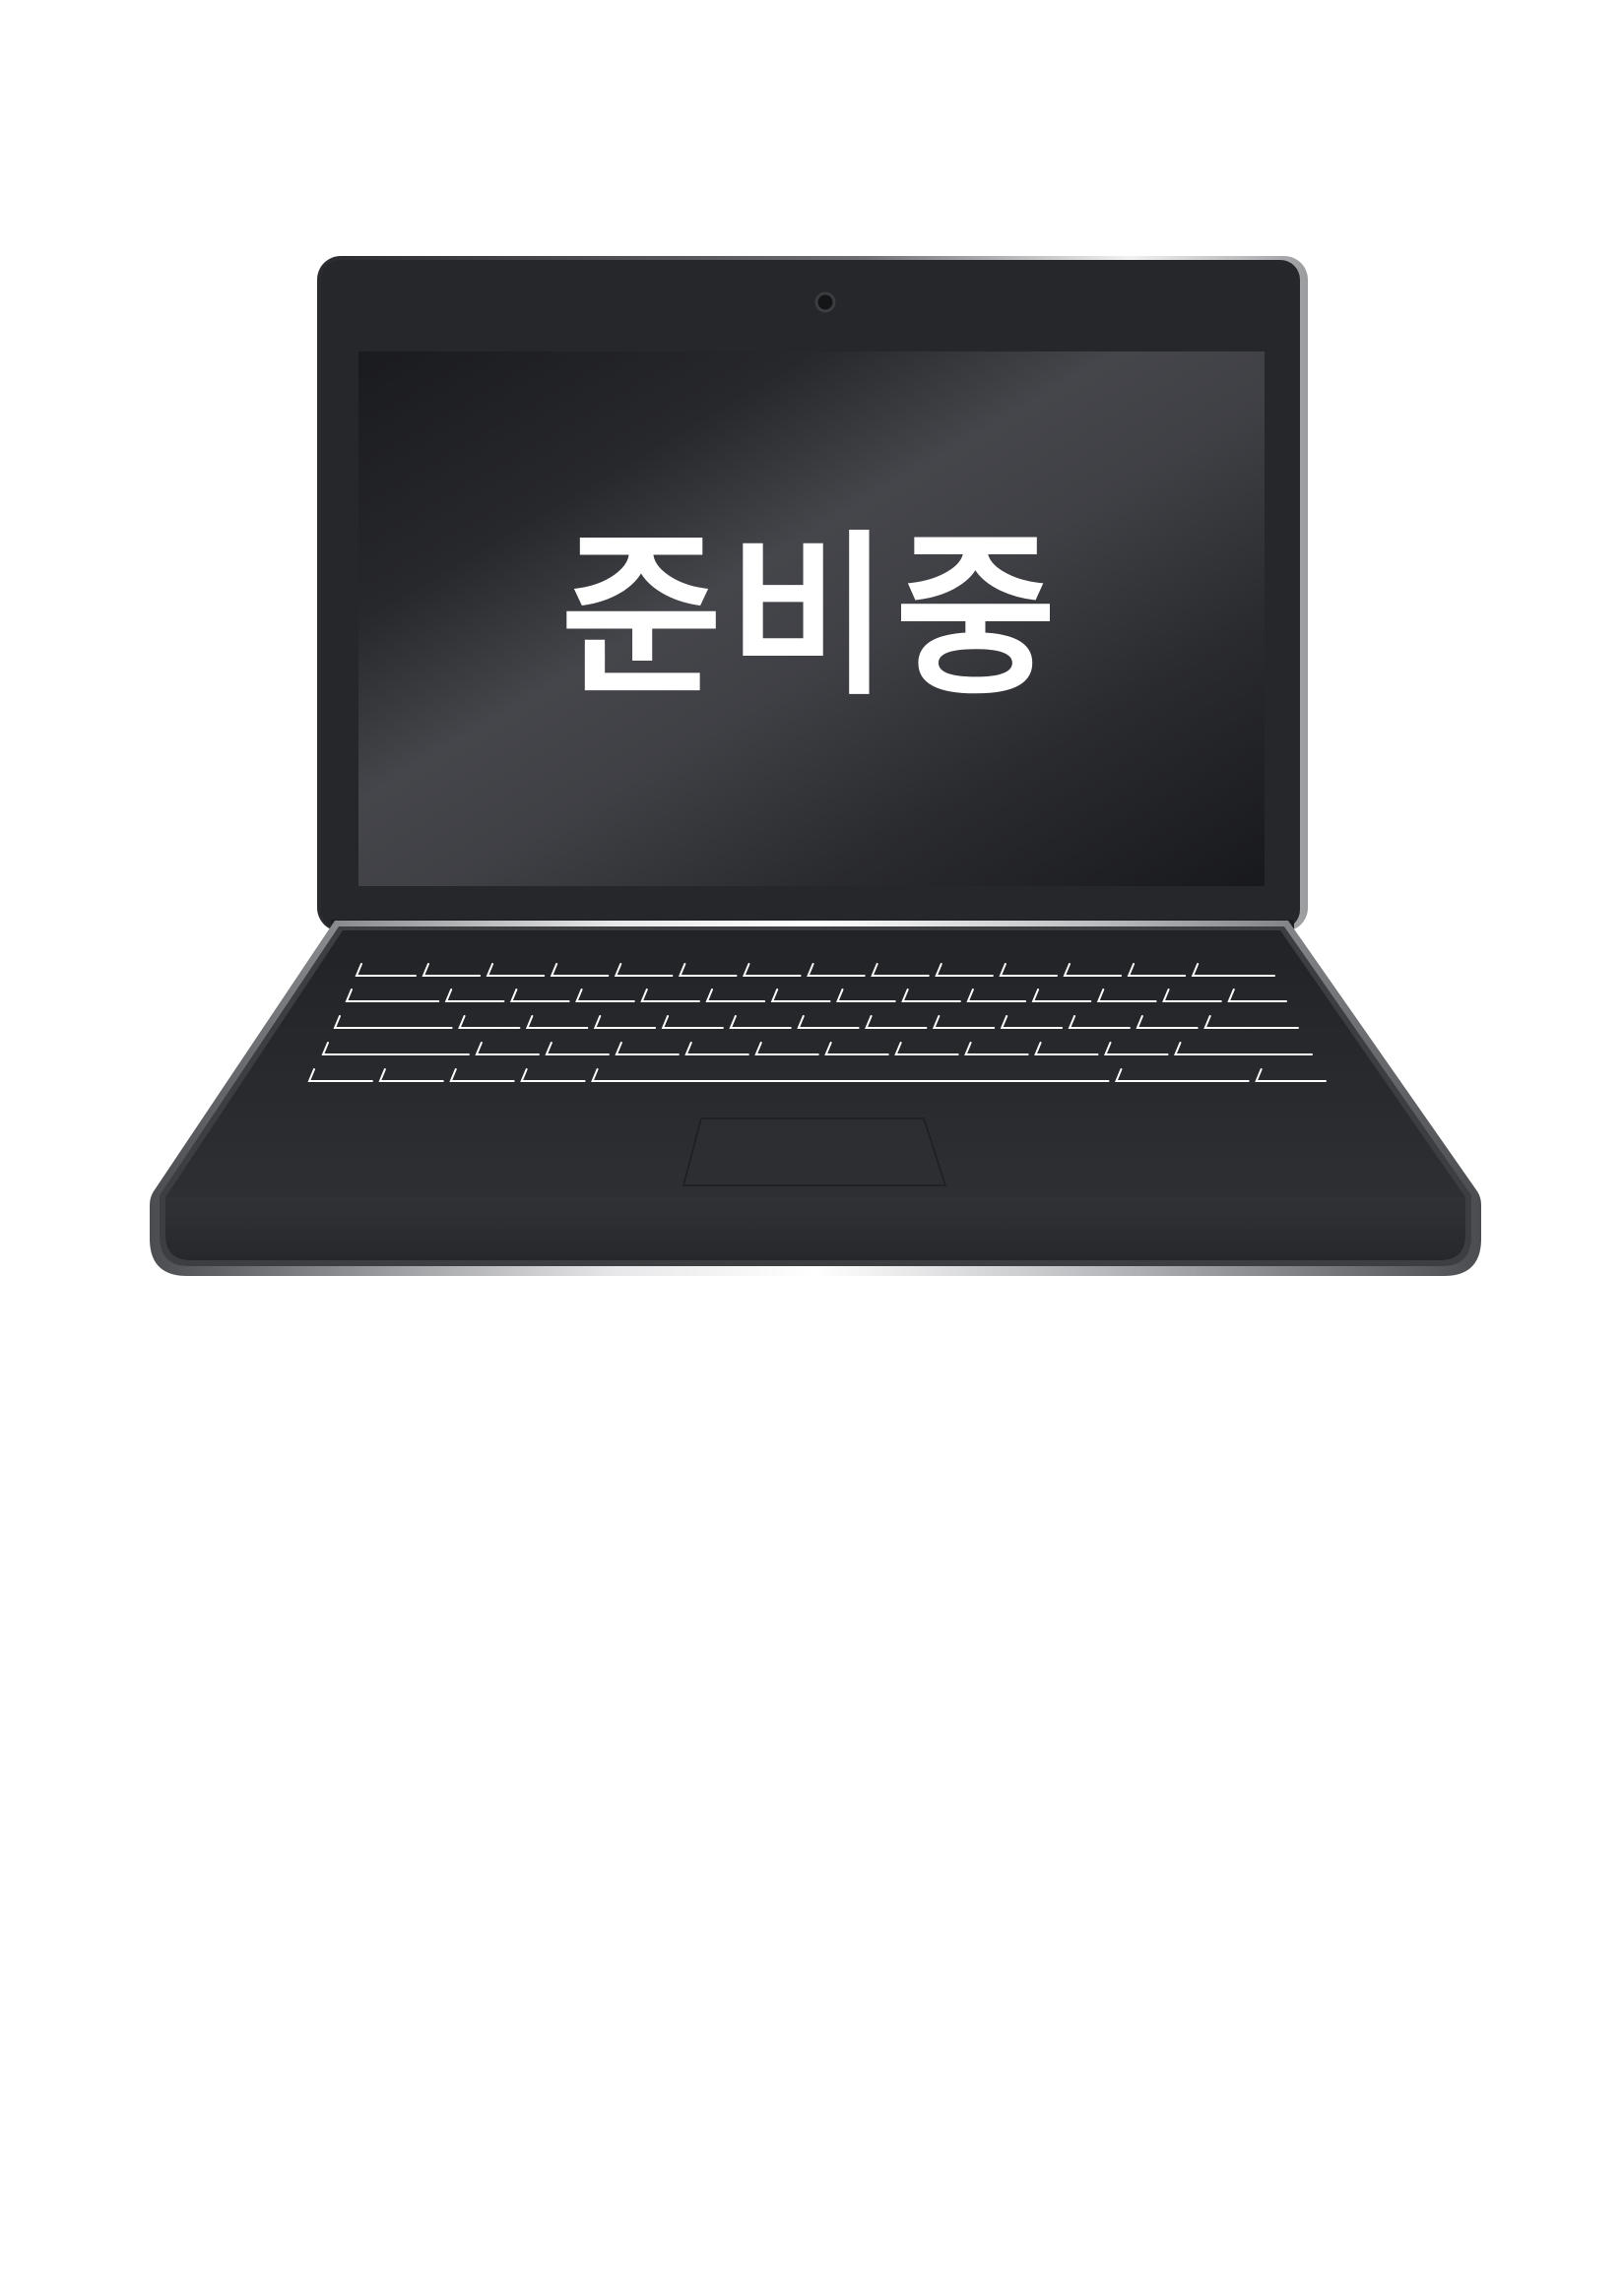  Describe the element at coordinates (811, 618) in the screenshot. I see `screen` at that location.